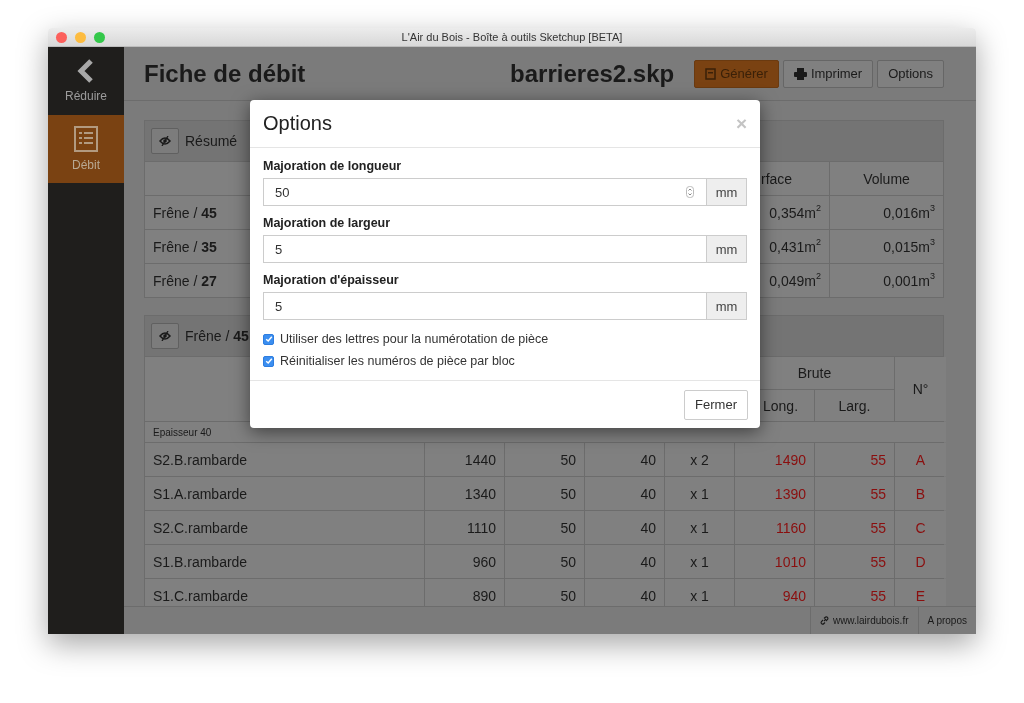 The width and height of the screenshot is (1024, 703). What do you see at coordinates (484, 192) in the screenshot?
I see `input-field: 50` at bounding box center [484, 192].